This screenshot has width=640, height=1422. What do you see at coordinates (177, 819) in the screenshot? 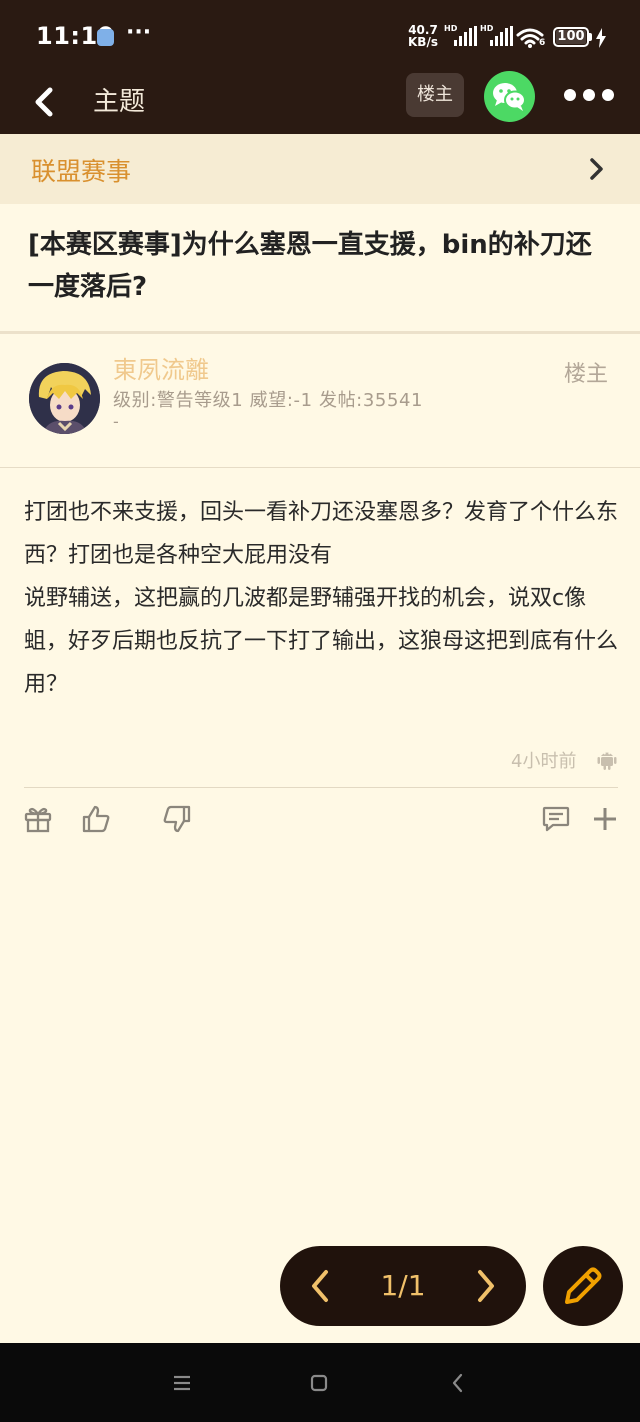
I see `thumbs-down-icon` at bounding box center [177, 819].